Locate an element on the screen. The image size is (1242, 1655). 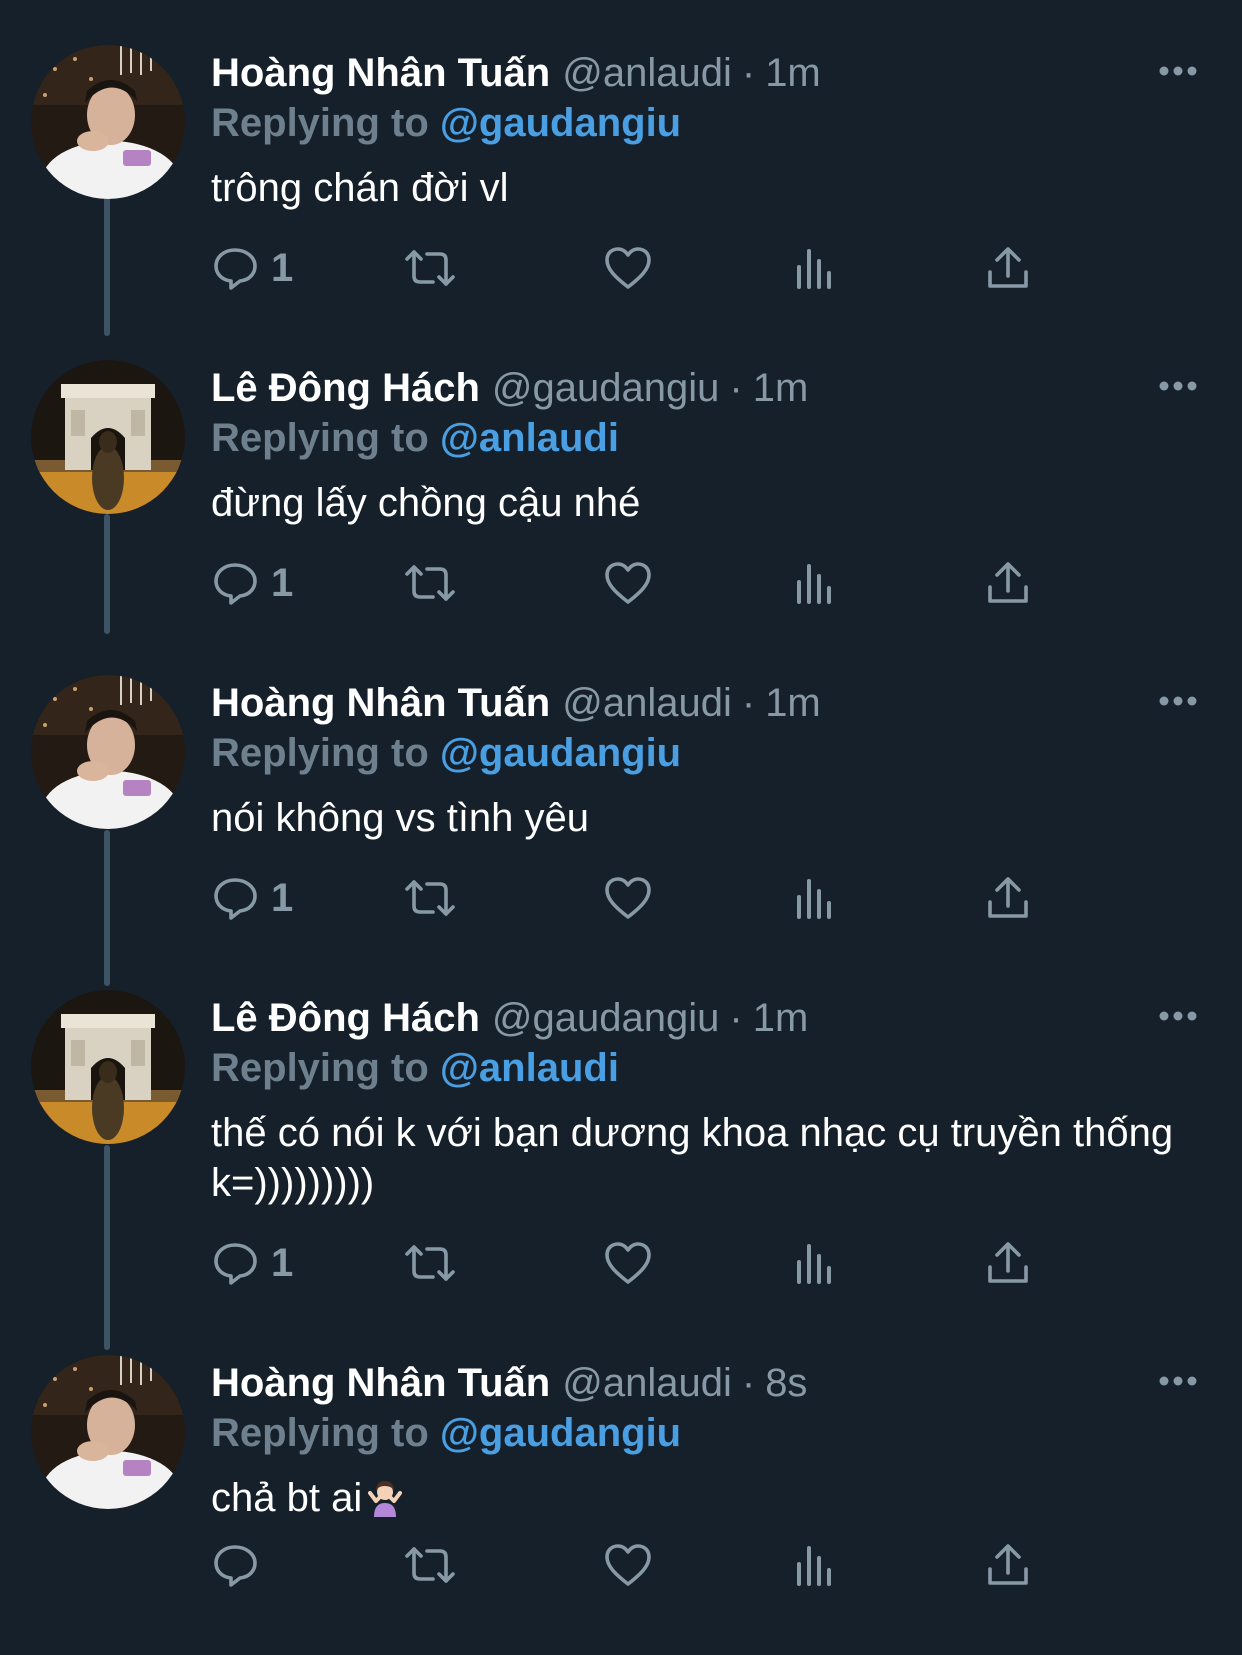
reply-count: 1 is located at coordinates (282, 267).